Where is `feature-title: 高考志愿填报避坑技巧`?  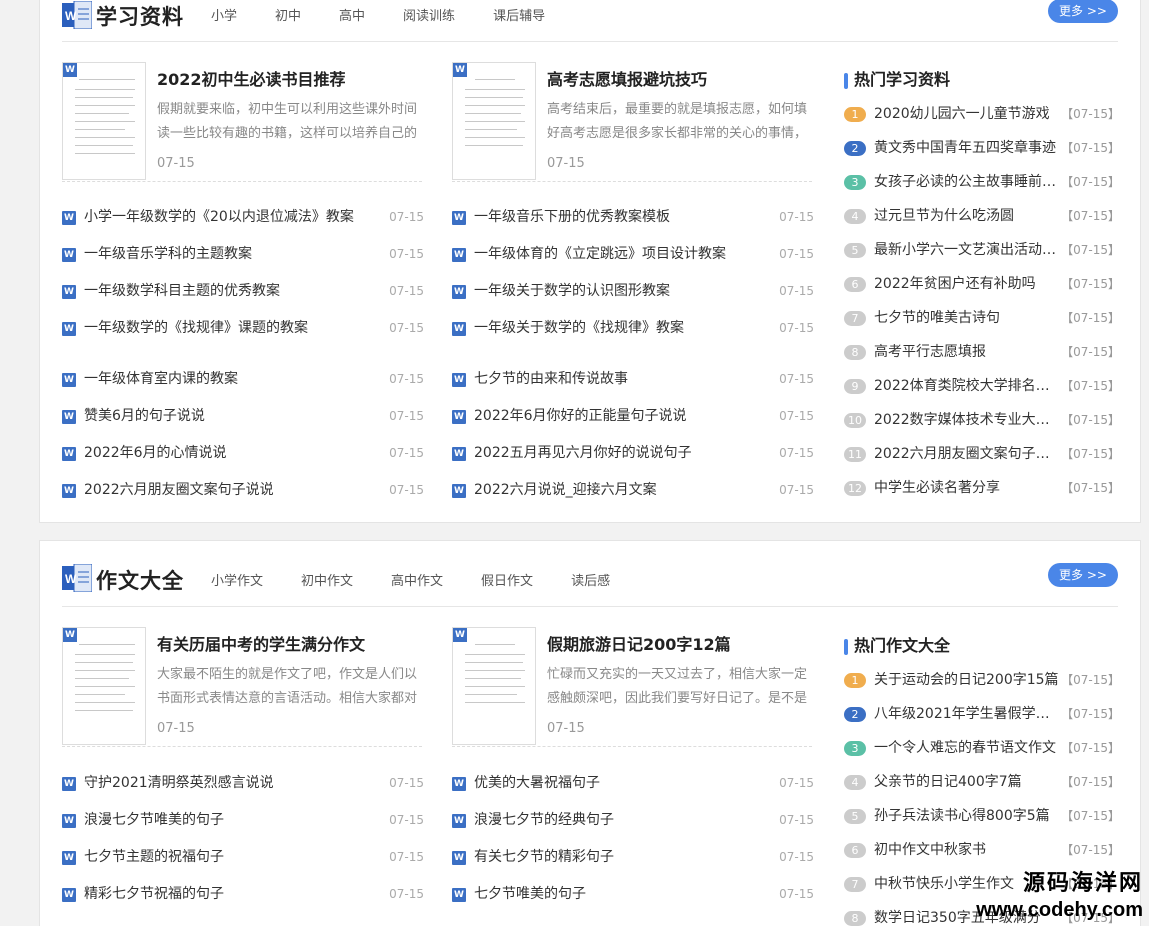 feature-title: 高考志愿填报避坑技巧 is located at coordinates (627, 78).